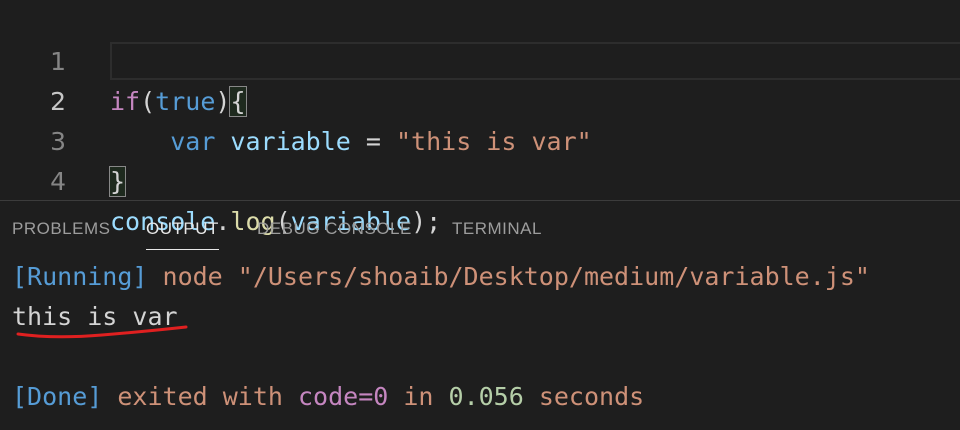 The image size is (960, 430). What do you see at coordinates (486, 396) in the screenshot?
I see `elapsed-time: 0.056` at bounding box center [486, 396].